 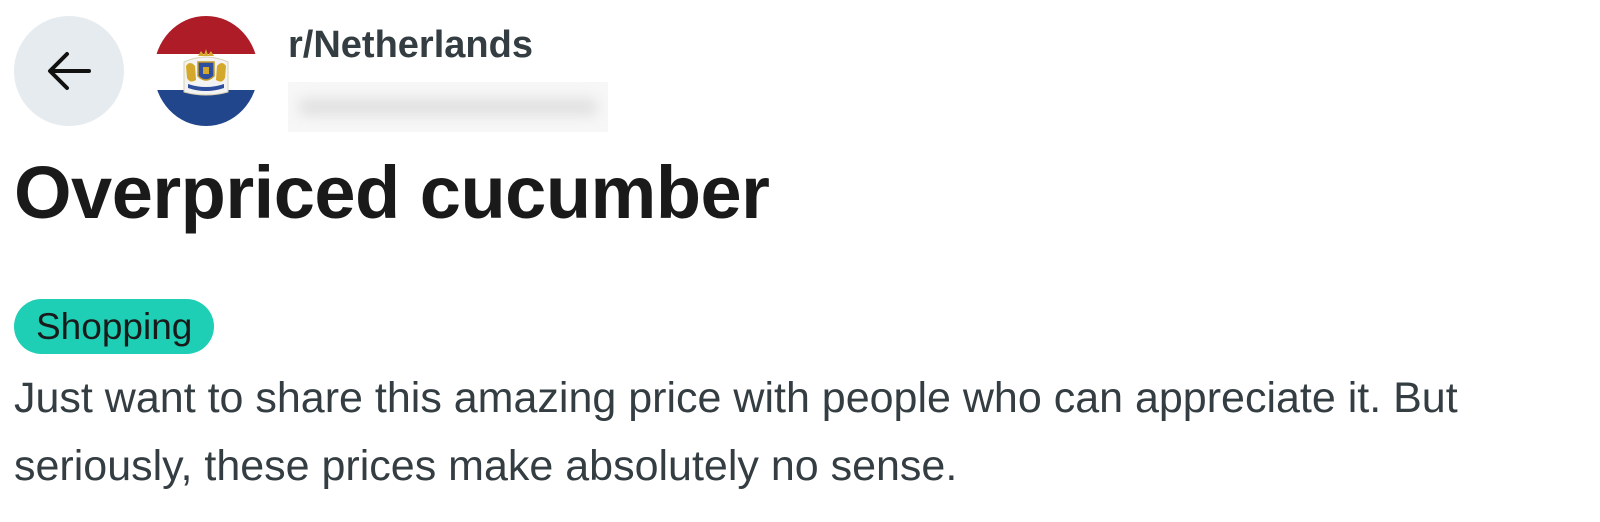 I want to click on post-header: r/Netherlands, so click(x=311, y=74).